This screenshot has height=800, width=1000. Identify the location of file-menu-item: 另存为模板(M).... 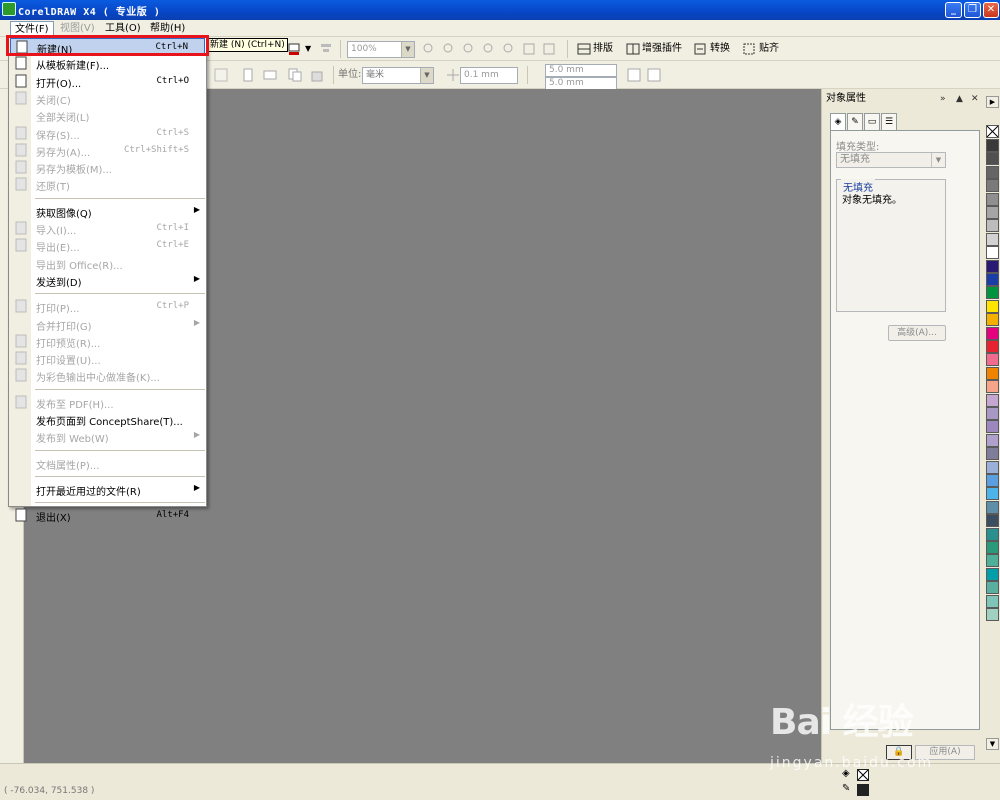
(107, 167).